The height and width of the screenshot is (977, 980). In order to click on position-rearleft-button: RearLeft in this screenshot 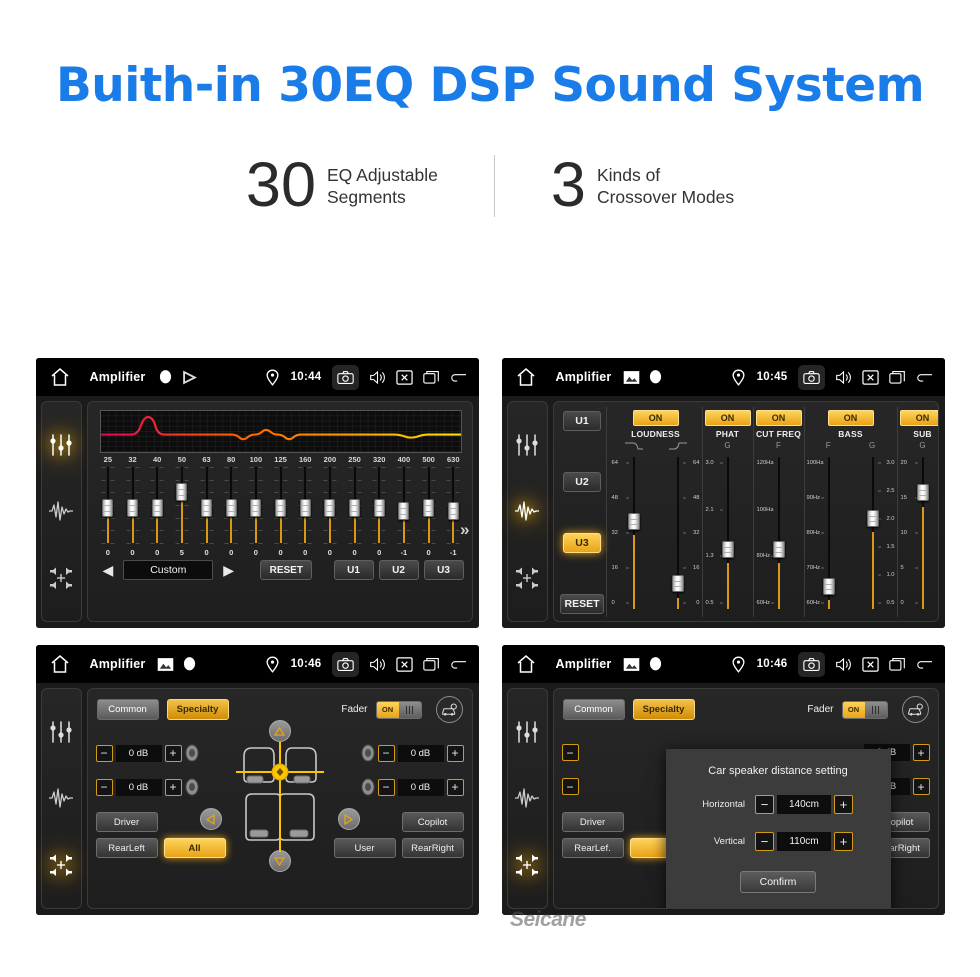, I will do `click(126, 848)`.